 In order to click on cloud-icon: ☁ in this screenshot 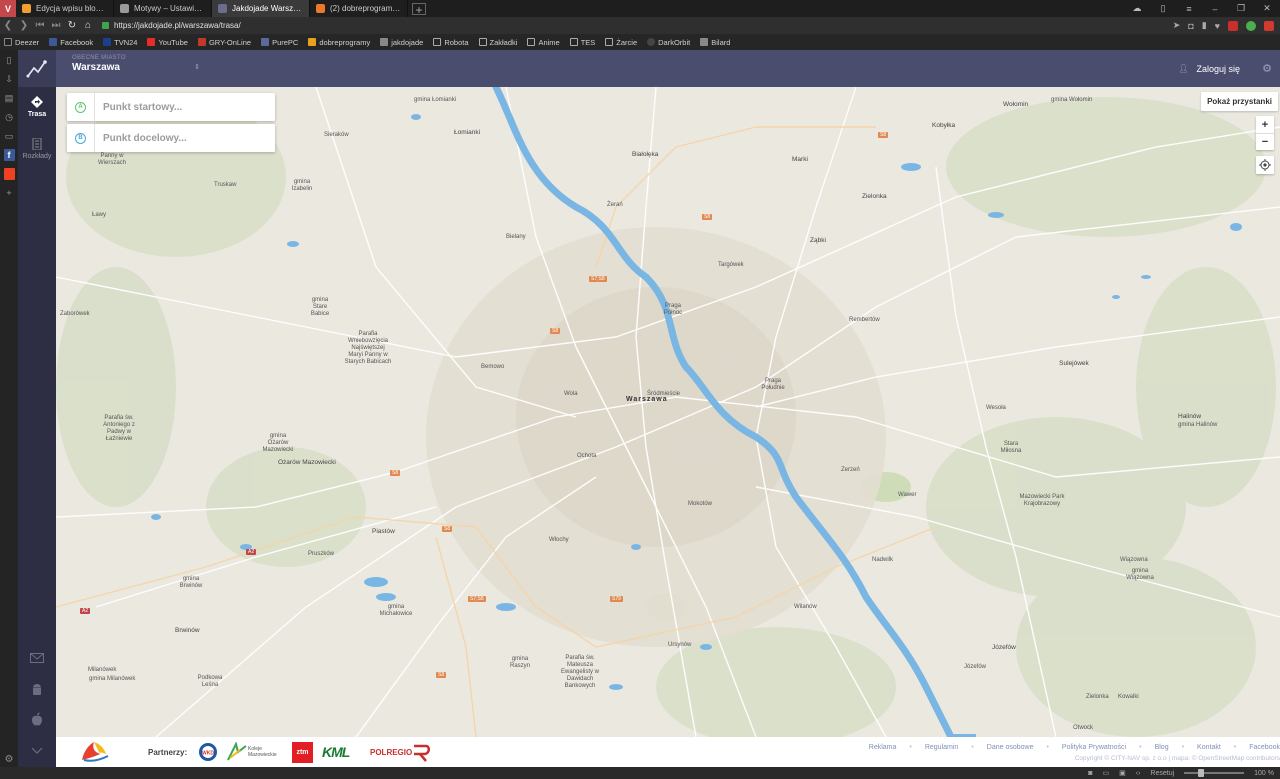, I will do `click(1137, 8)`.